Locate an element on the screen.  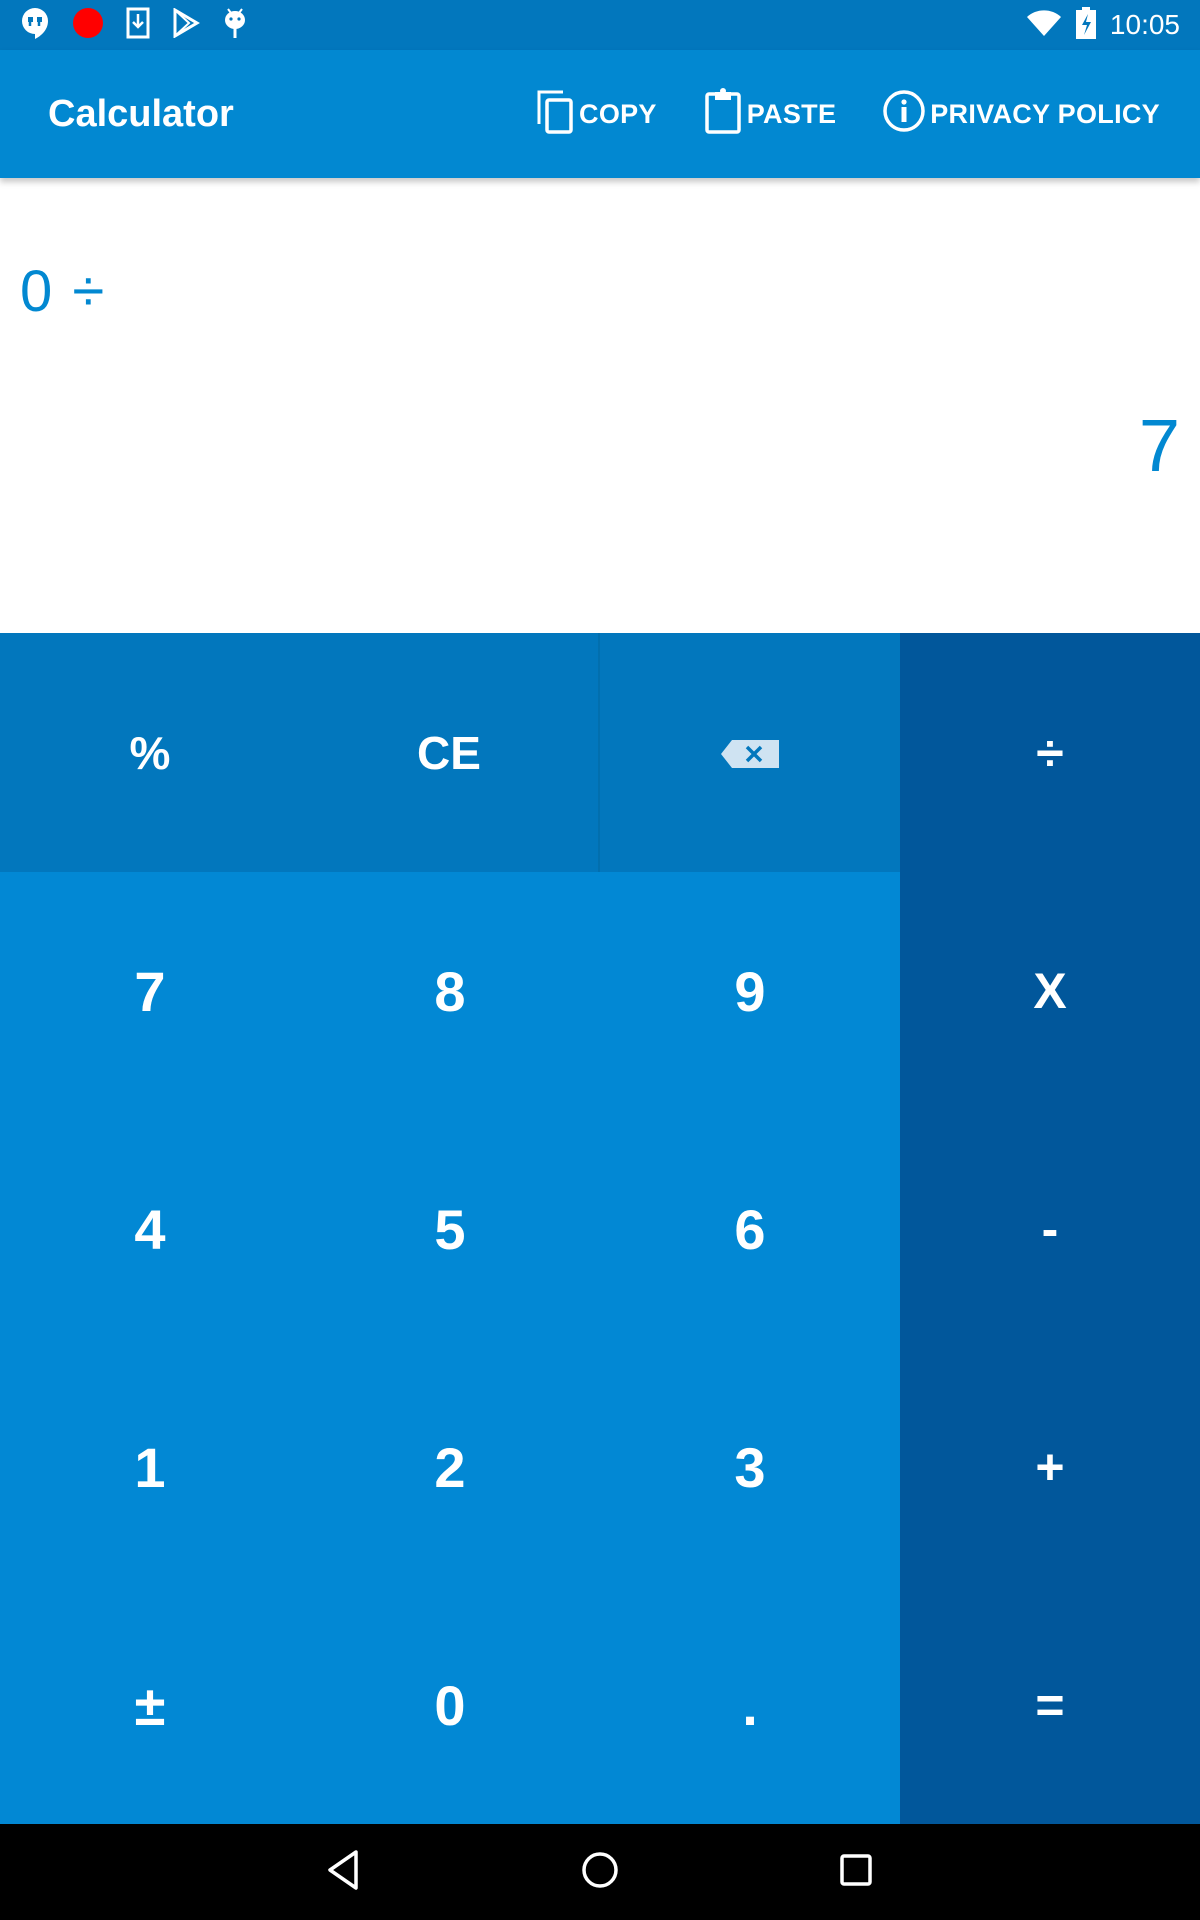
decimal-label: . is located at coordinates (750, 1705).